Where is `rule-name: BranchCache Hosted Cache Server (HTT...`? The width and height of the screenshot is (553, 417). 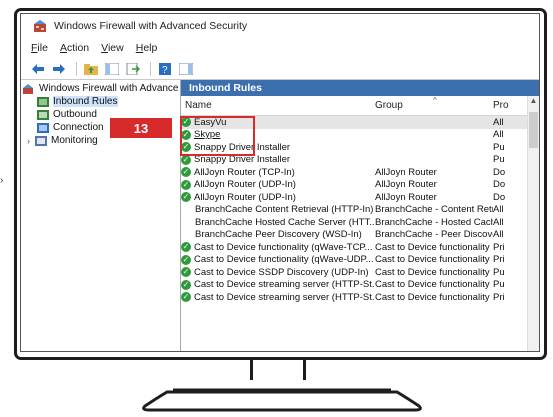 rule-name: BranchCache Hosted Cache Server (HTT... is located at coordinates (285, 222).